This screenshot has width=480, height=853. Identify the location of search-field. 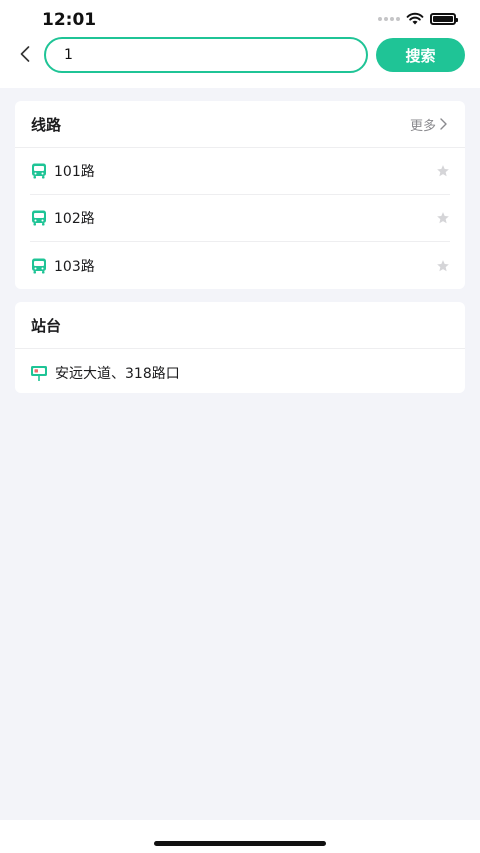
(206, 55).